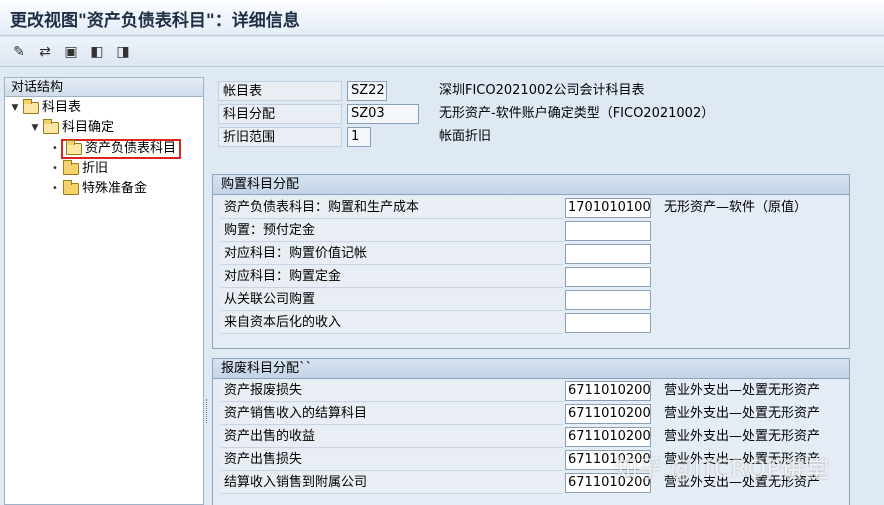 The image size is (884, 505). I want to click on chart-of-accounts-field: SZ22, so click(367, 91).